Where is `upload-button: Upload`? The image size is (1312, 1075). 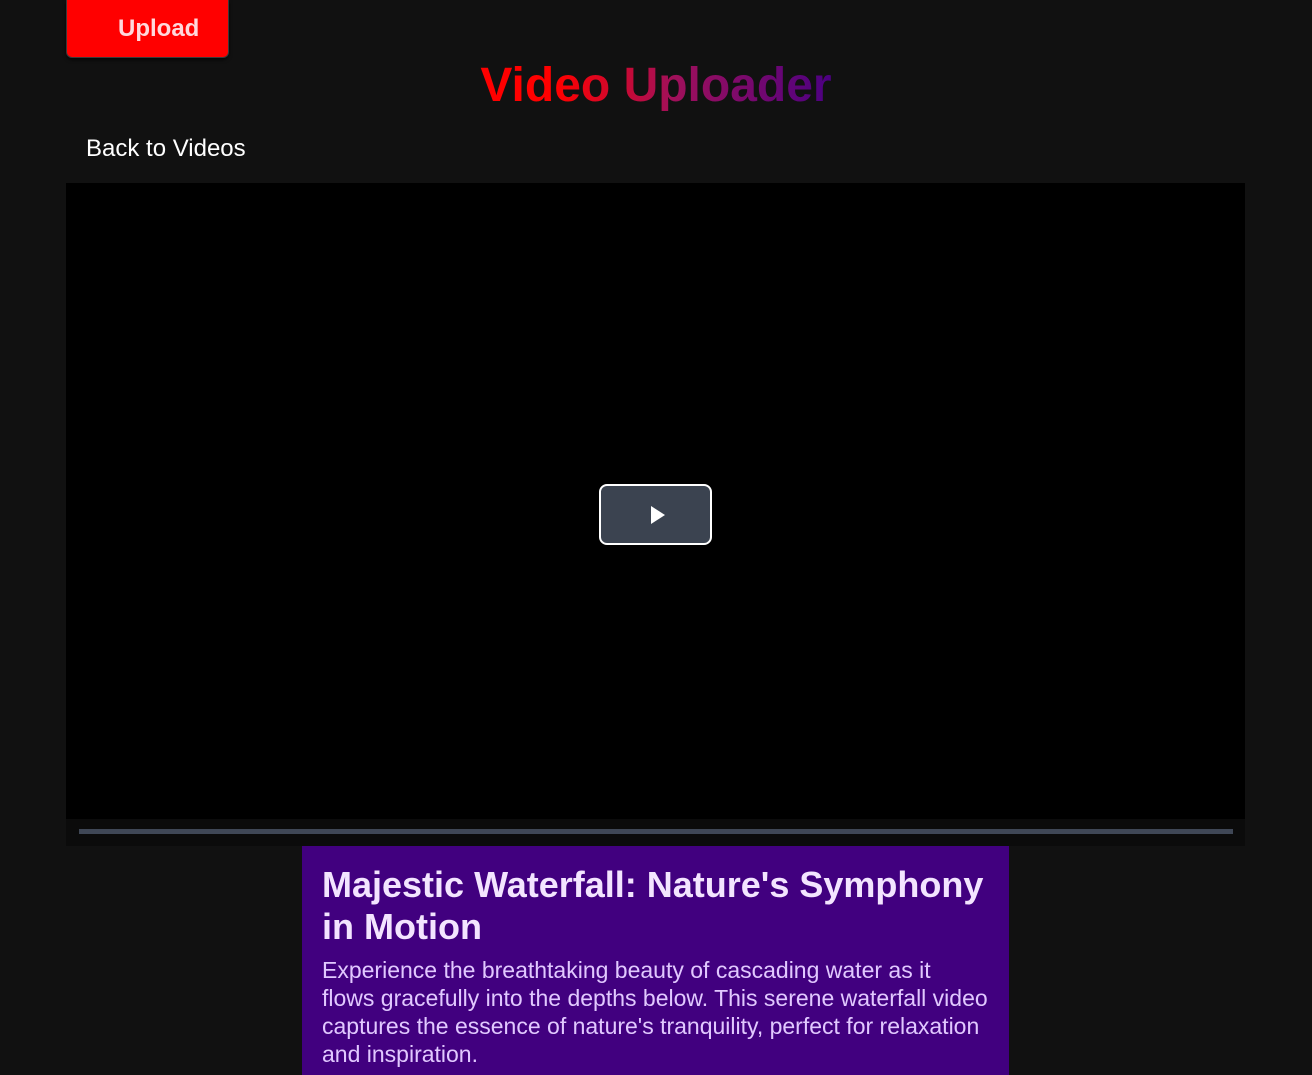 upload-button: Upload is located at coordinates (147, 29).